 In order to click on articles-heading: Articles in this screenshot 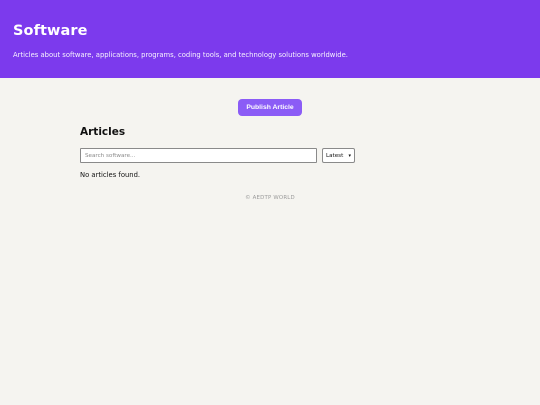, I will do `click(103, 132)`.